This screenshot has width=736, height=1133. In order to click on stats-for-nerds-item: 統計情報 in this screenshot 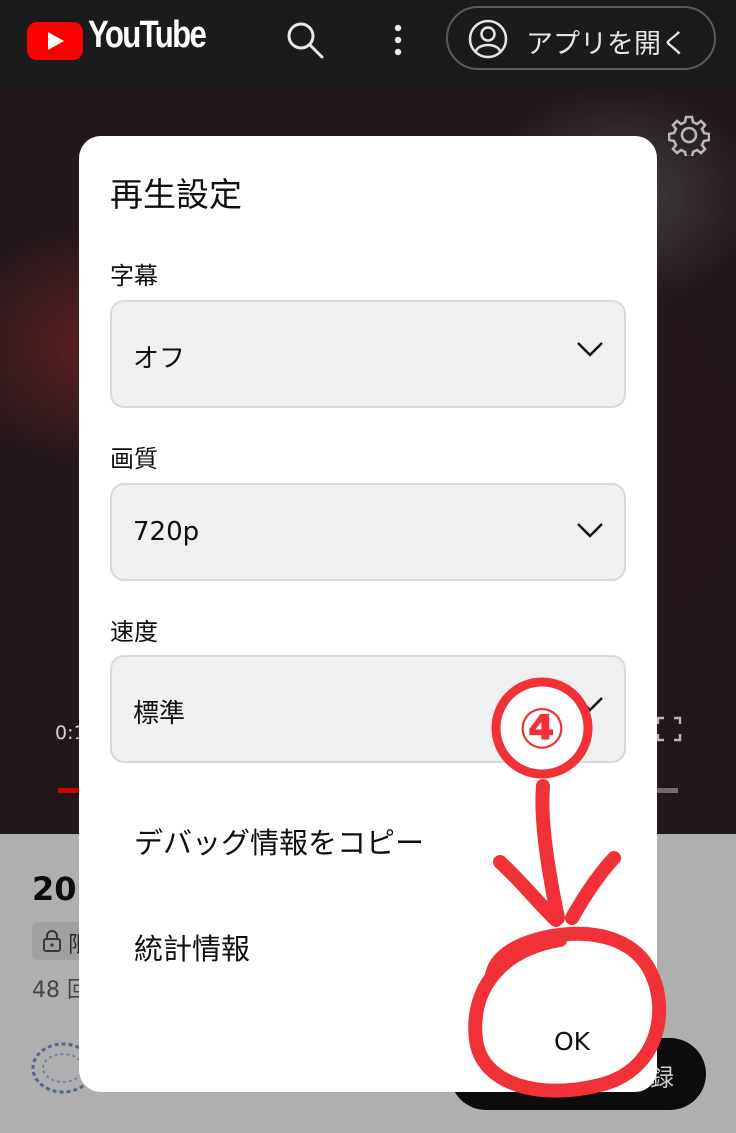, I will do `click(192, 947)`.